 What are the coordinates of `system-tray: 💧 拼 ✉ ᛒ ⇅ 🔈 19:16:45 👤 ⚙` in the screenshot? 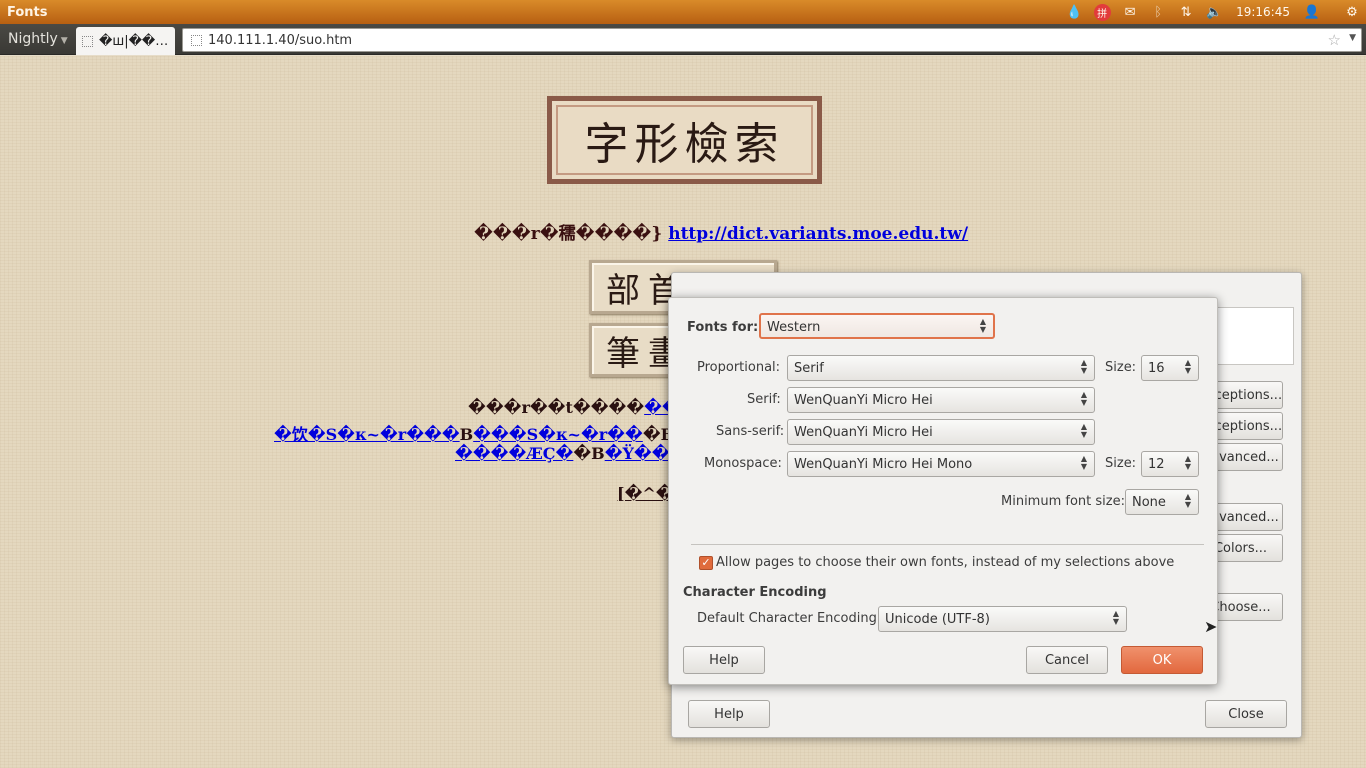 It's located at (1213, 12).